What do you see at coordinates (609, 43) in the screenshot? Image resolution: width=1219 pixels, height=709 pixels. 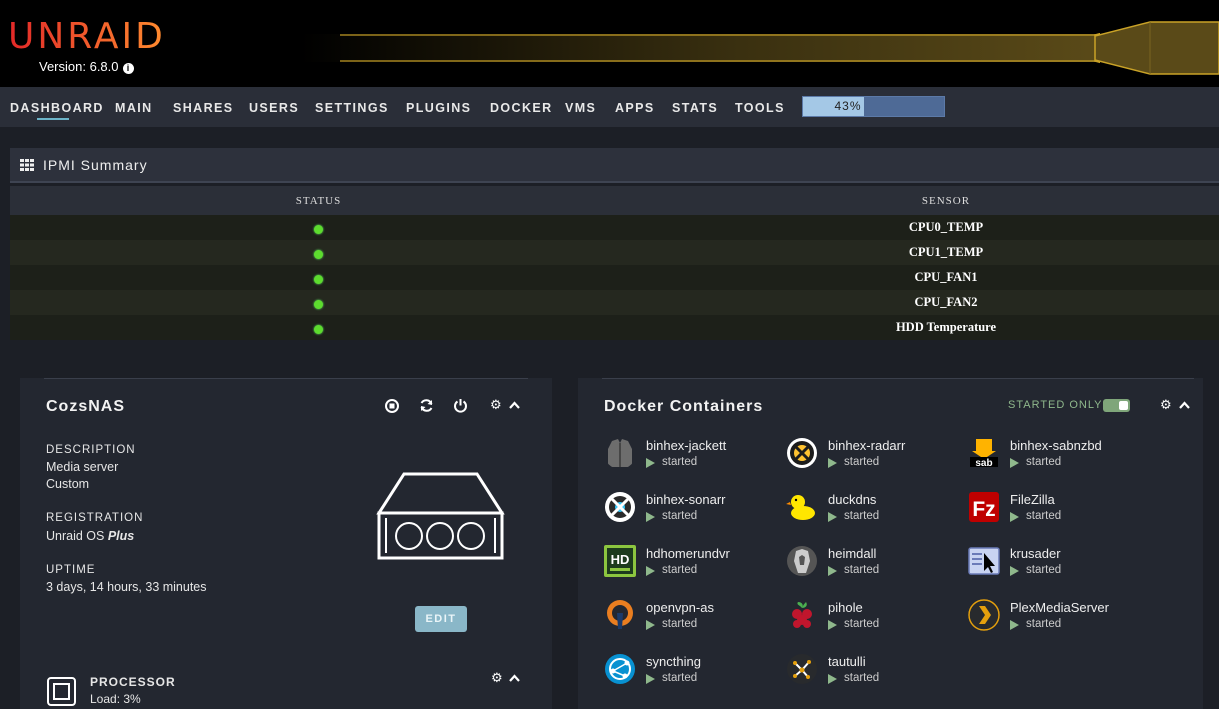 I see `header: UNRAID Version: 6.8.0 i` at bounding box center [609, 43].